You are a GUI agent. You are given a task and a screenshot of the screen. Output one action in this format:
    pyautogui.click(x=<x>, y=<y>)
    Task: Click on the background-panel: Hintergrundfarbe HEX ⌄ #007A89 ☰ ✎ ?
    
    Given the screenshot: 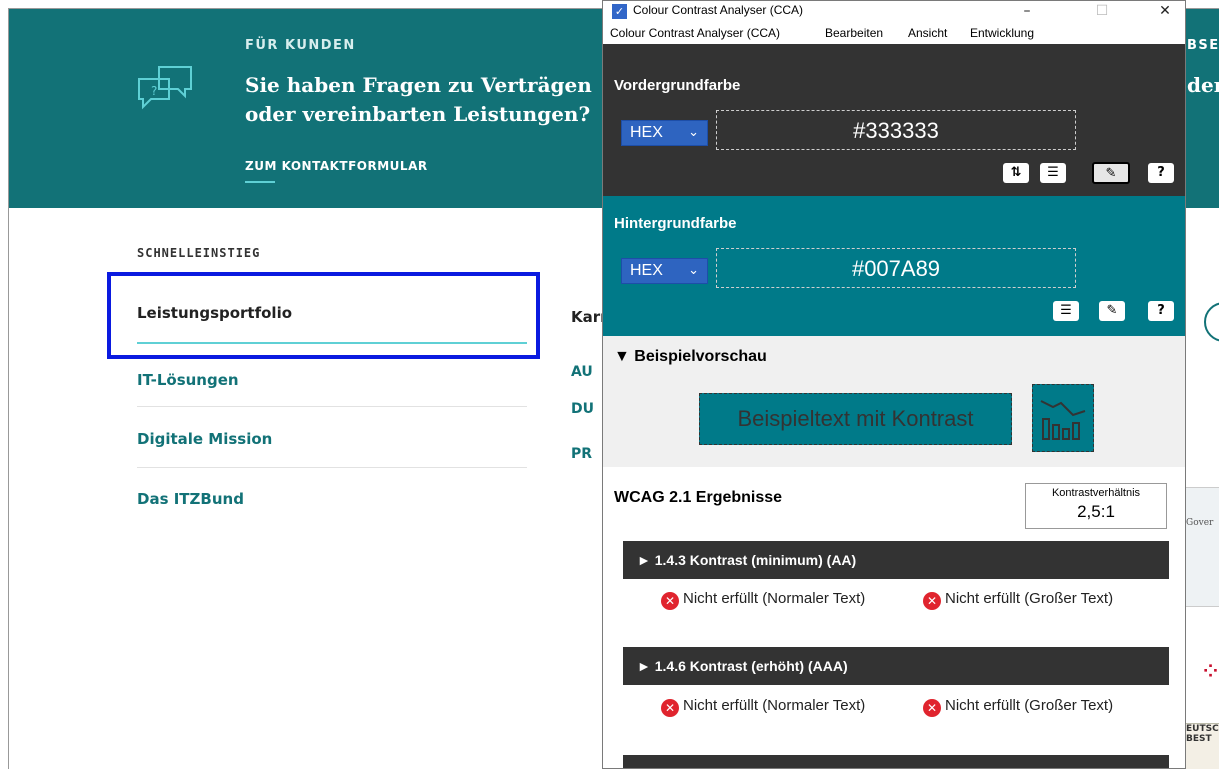 What is the action you would take?
    pyautogui.click(x=894, y=266)
    